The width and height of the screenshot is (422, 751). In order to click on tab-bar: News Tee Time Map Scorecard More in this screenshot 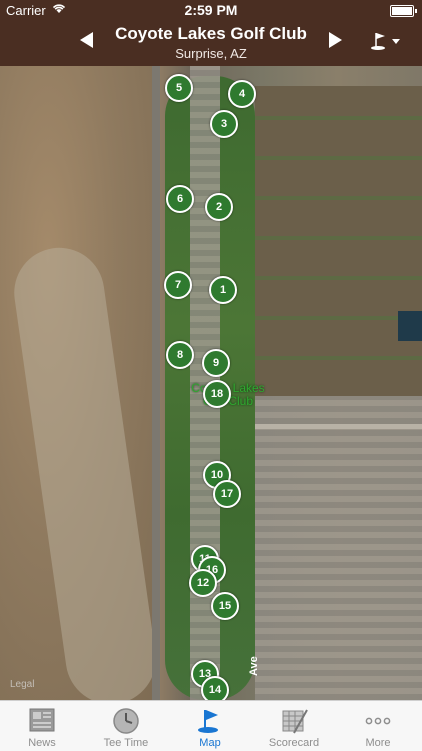, I will do `click(211, 725)`.